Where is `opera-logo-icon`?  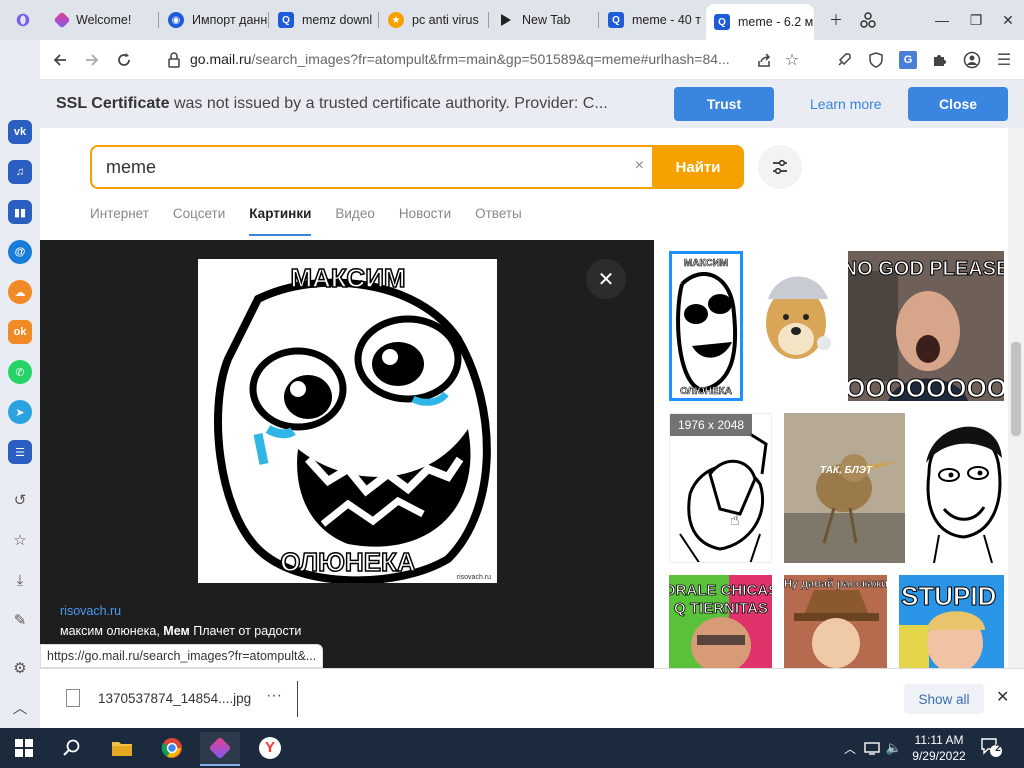 opera-logo-icon is located at coordinates (23, 20).